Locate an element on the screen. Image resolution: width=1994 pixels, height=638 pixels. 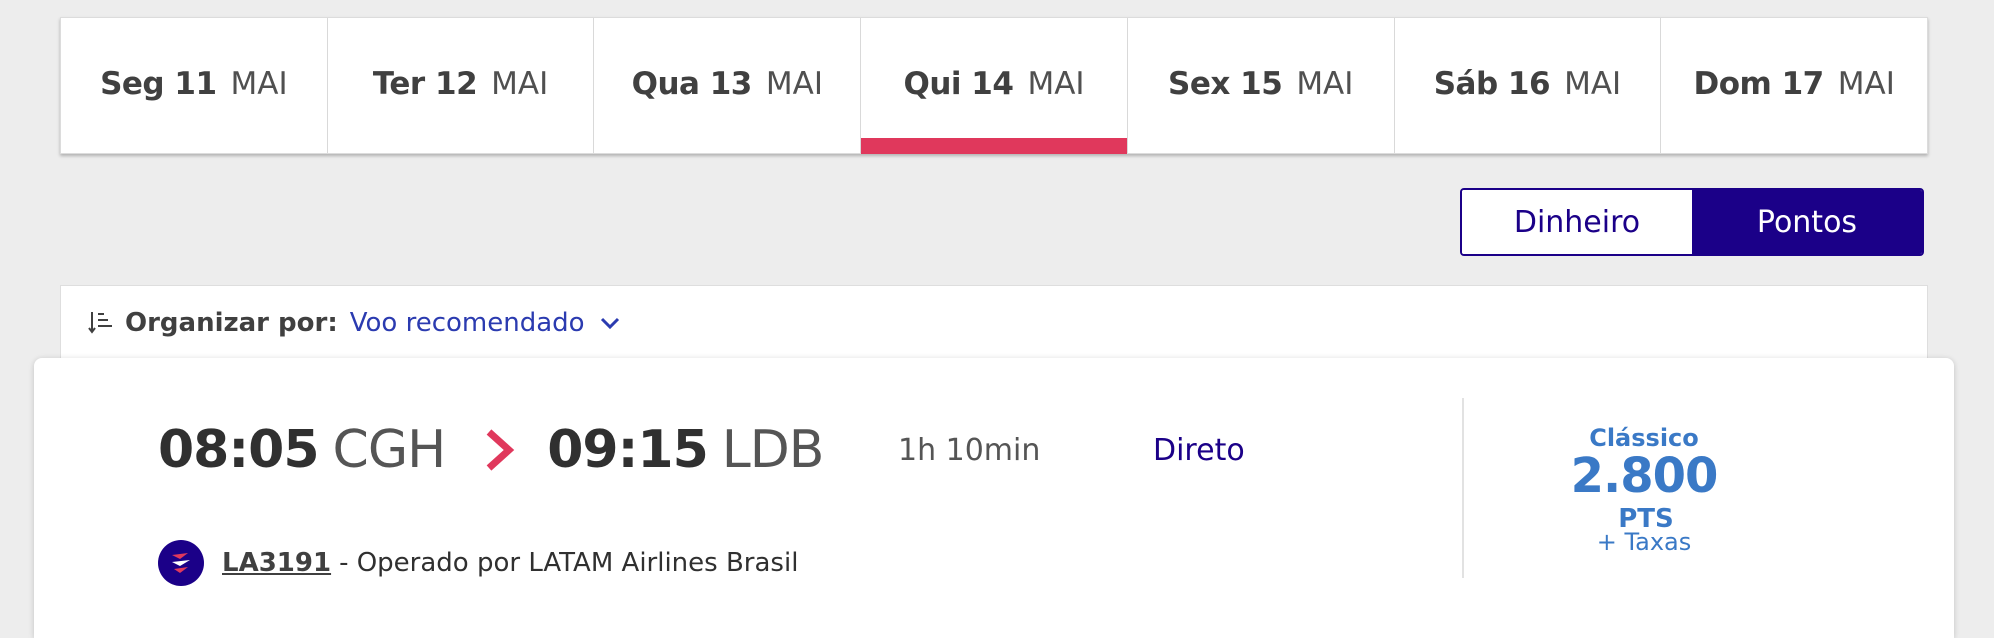
date-tab-sex-15: Sex 15 MAI is located at coordinates (1261, 85).